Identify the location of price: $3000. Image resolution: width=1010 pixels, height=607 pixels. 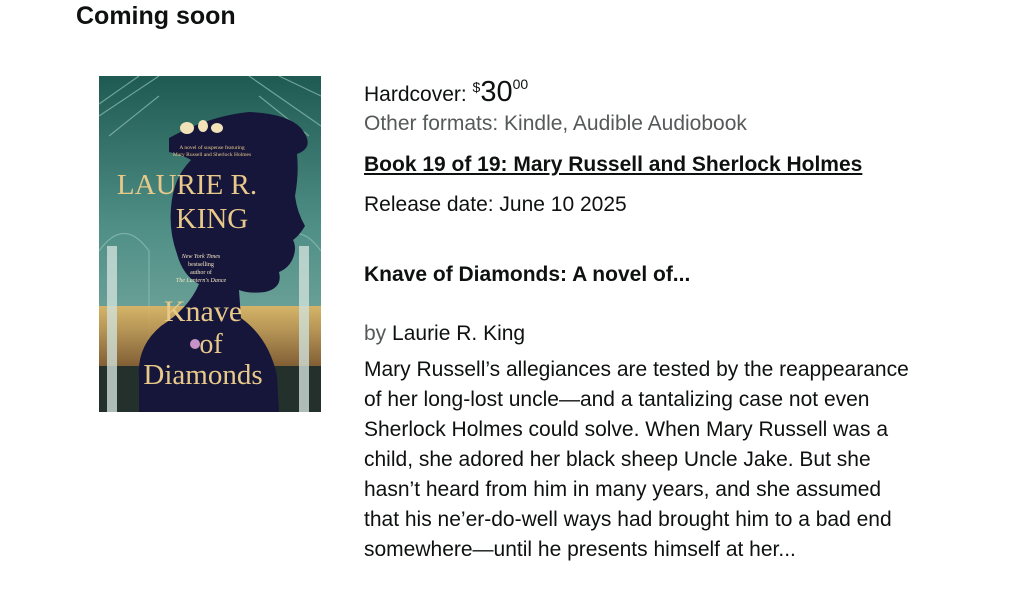
(501, 92).